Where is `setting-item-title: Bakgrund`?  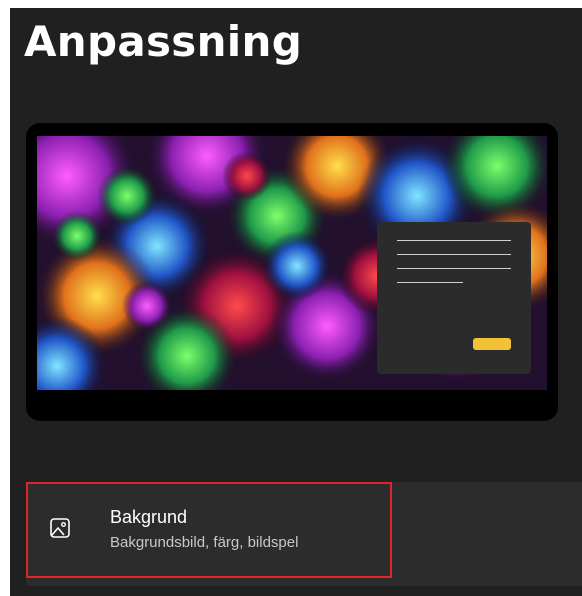 setting-item-title: Bakgrund is located at coordinates (149, 517).